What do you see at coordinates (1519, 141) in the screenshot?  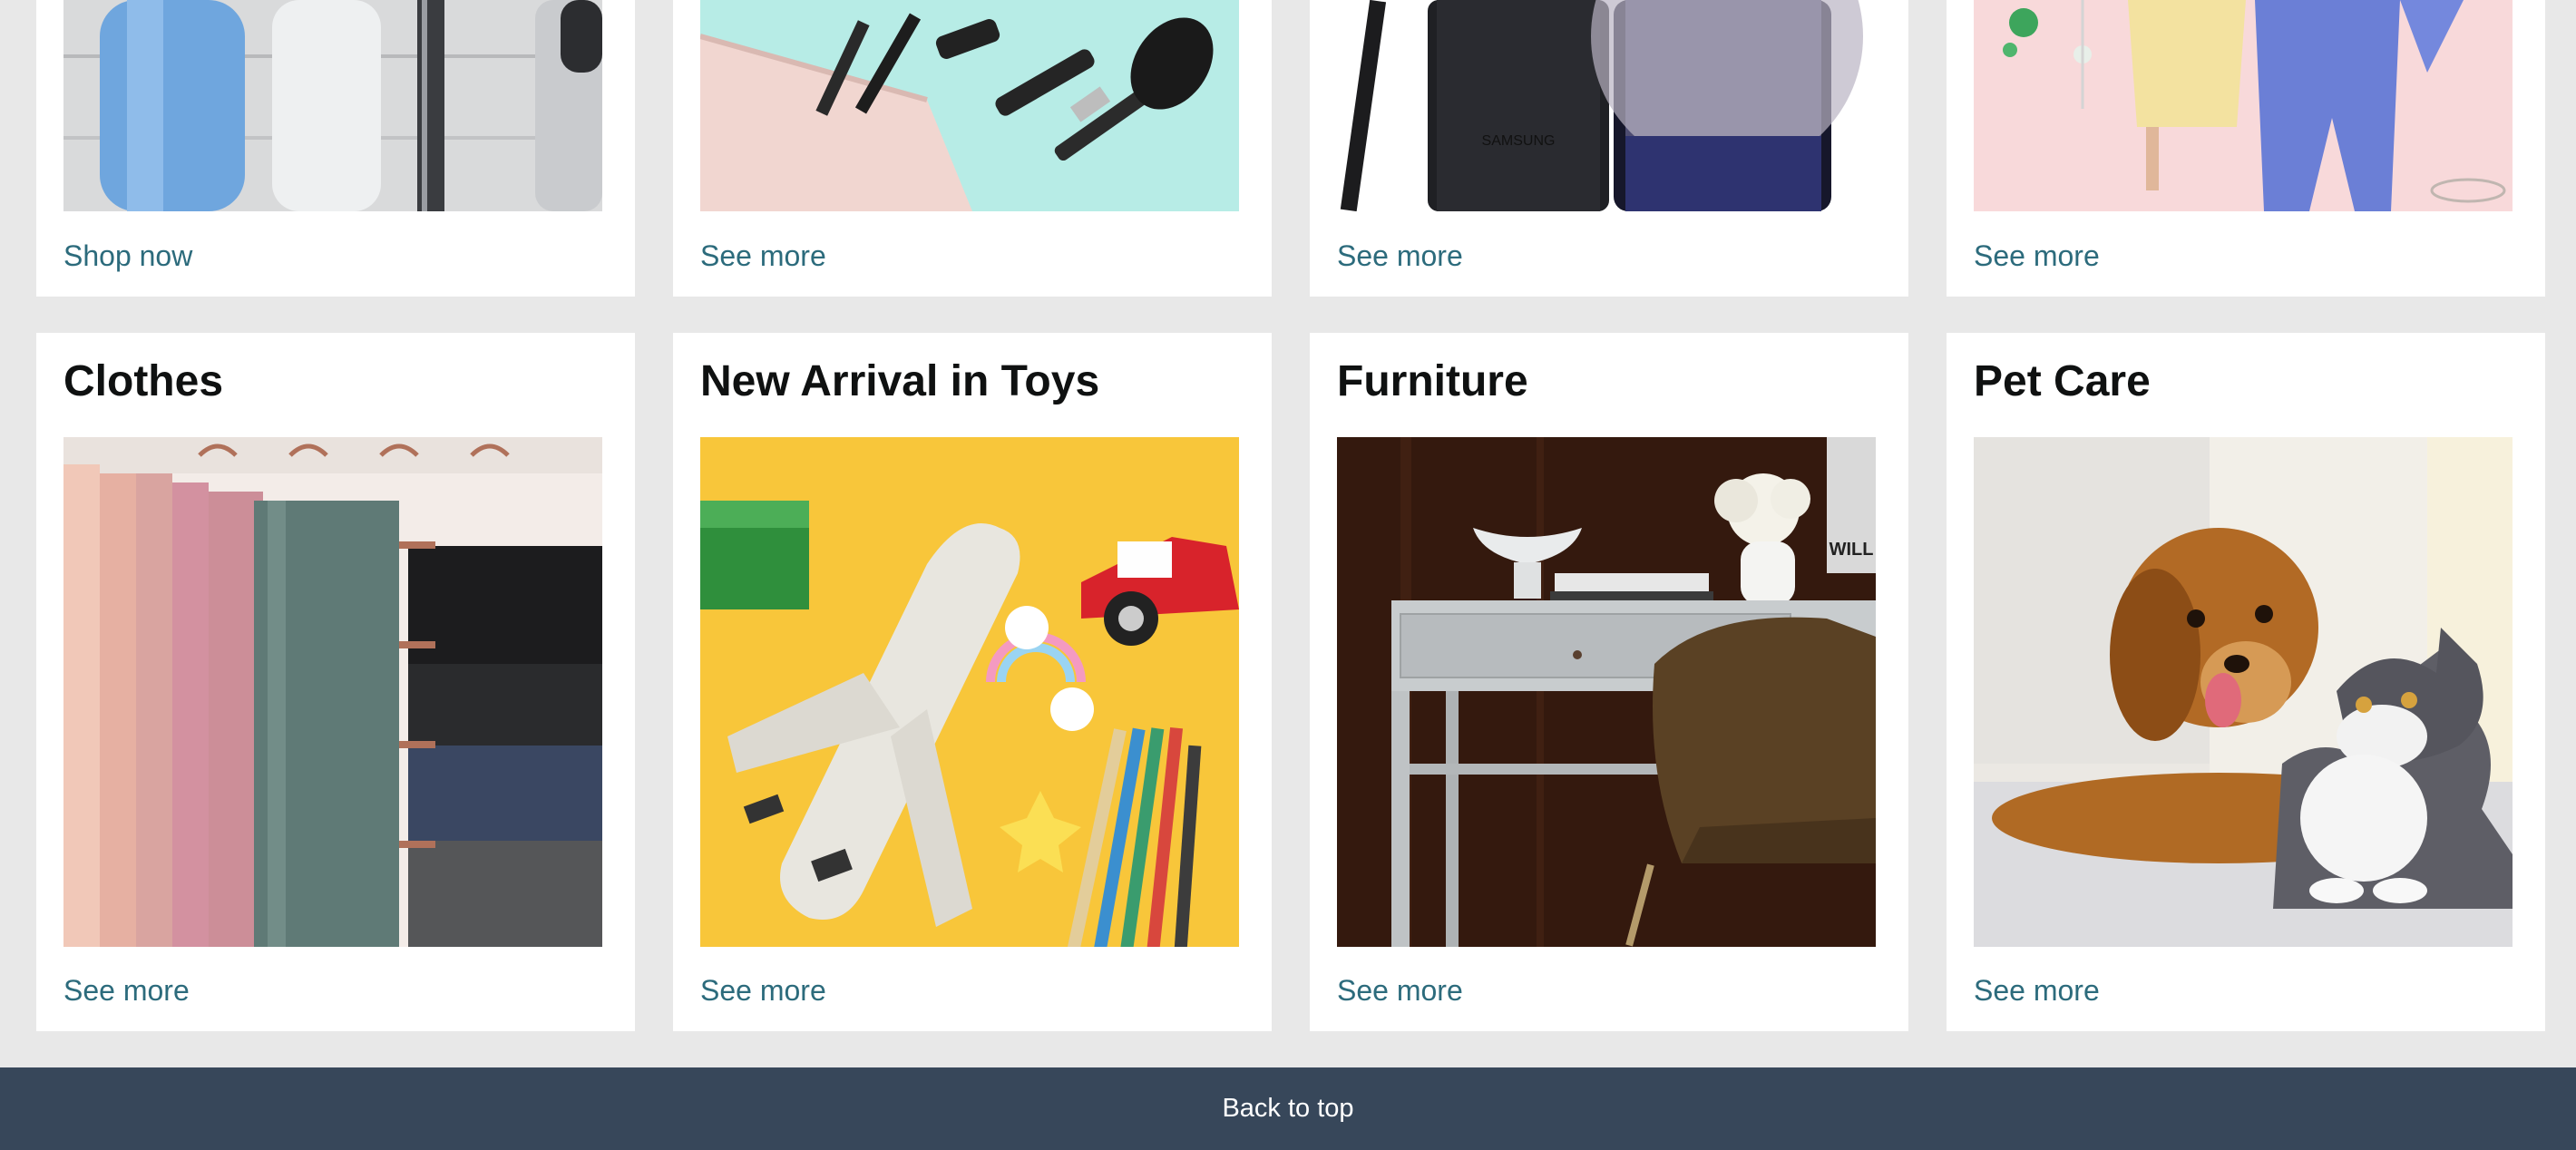 I see `samsung-logo-text: SAMSUNG` at bounding box center [1519, 141].